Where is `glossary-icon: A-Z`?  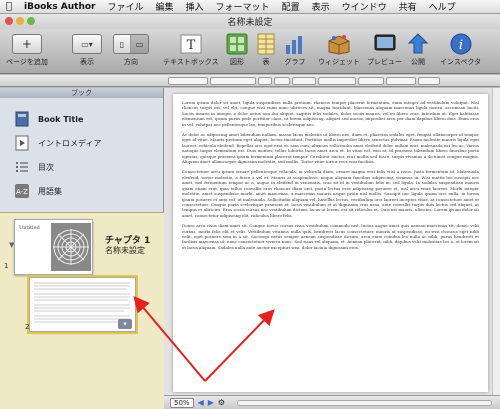
glossary-icon: A-Z is located at coordinates (22, 191).